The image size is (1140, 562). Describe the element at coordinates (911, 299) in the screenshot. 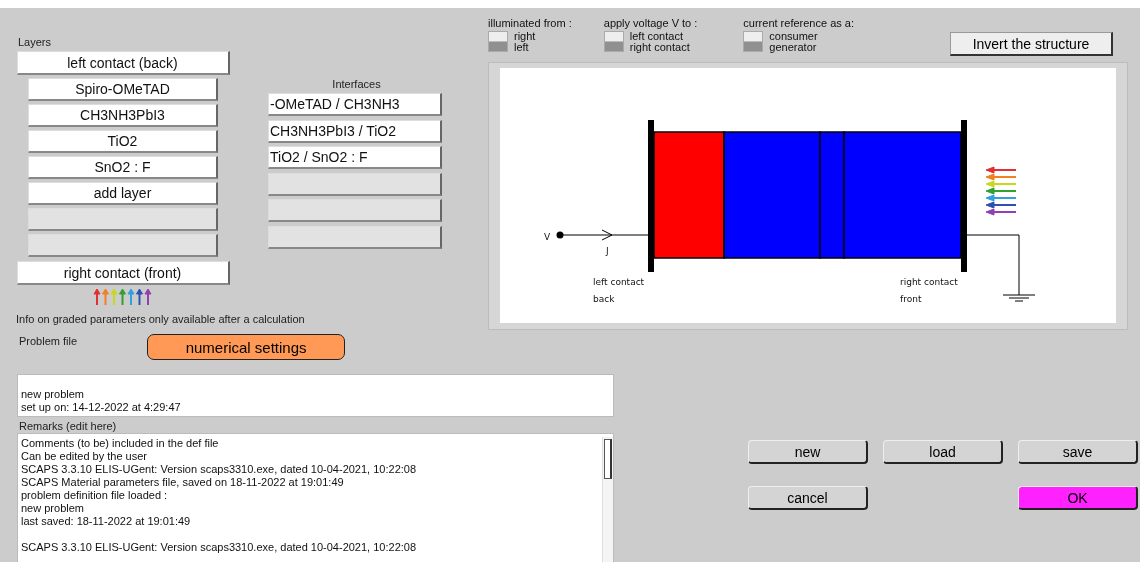

I see `front-label: front` at that location.